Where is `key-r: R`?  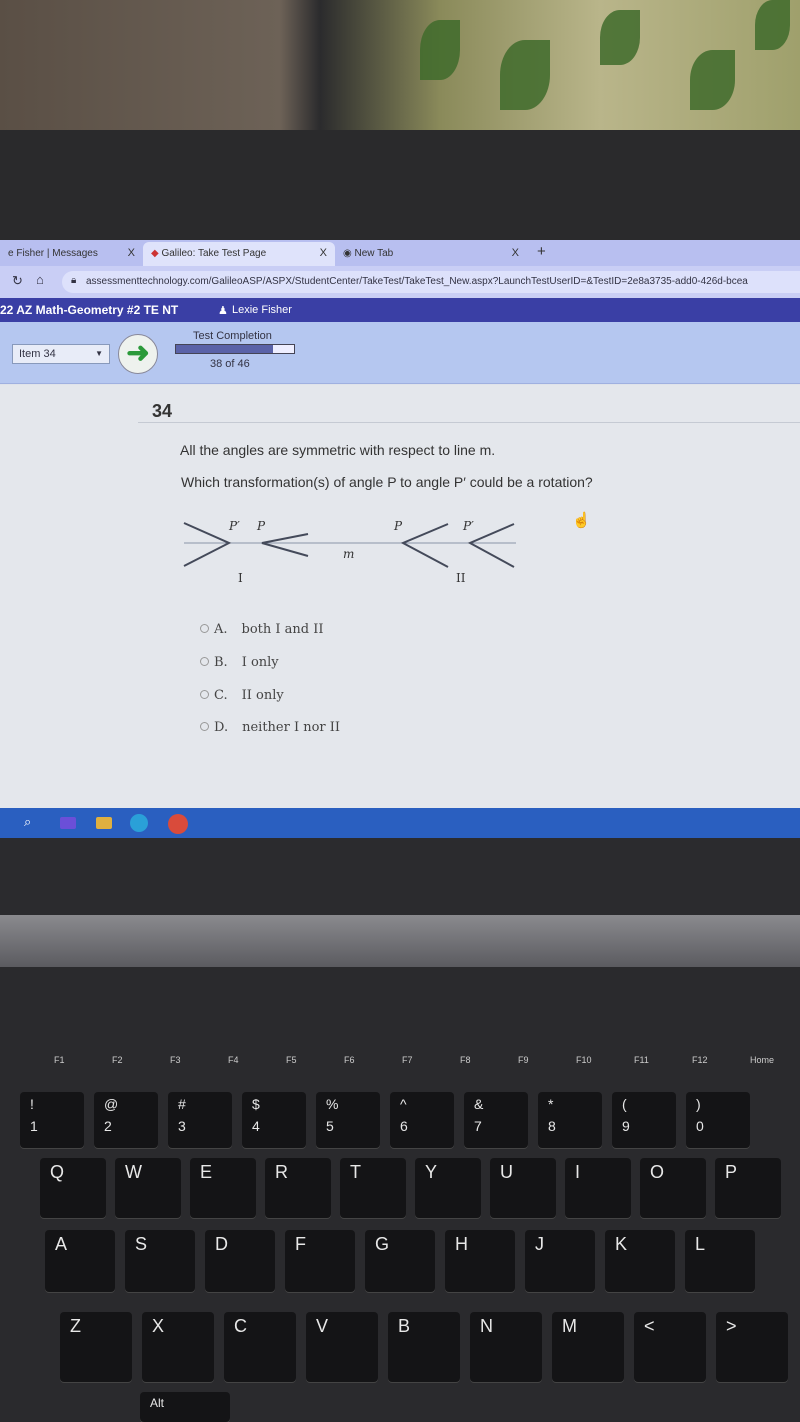
key-r: R is located at coordinates (298, 1188).